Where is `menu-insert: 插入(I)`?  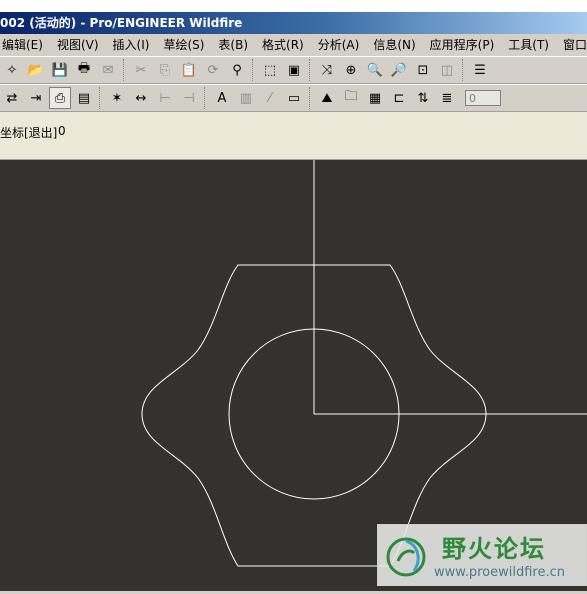 menu-insert: 插入(I) is located at coordinates (131, 45).